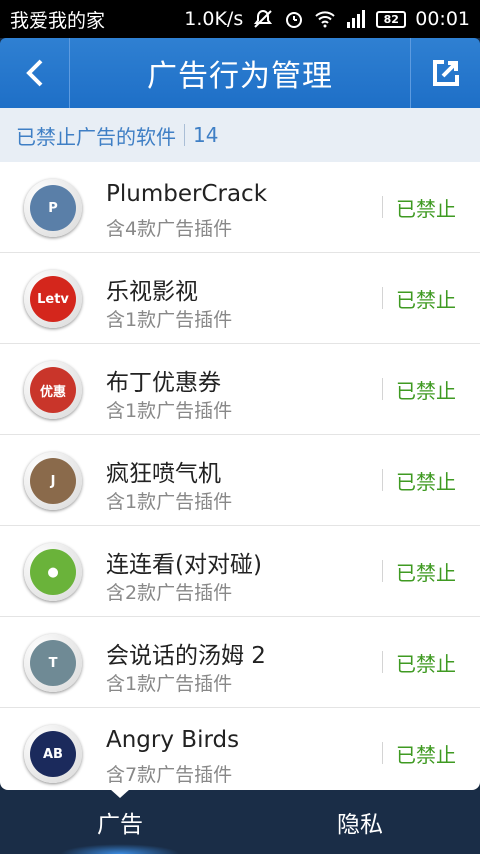 The height and width of the screenshot is (854, 480). What do you see at coordinates (240, 480) in the screenshot?
I see `list-item: J 疯狂喷气机 含1款广告插件 已禁止` at bounding box center [240, 480].